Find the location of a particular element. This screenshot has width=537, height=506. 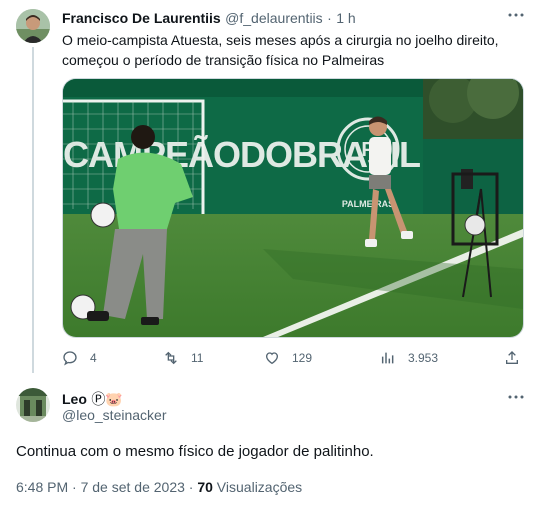

reply-author-avatar is located at coordinates (33, 405).